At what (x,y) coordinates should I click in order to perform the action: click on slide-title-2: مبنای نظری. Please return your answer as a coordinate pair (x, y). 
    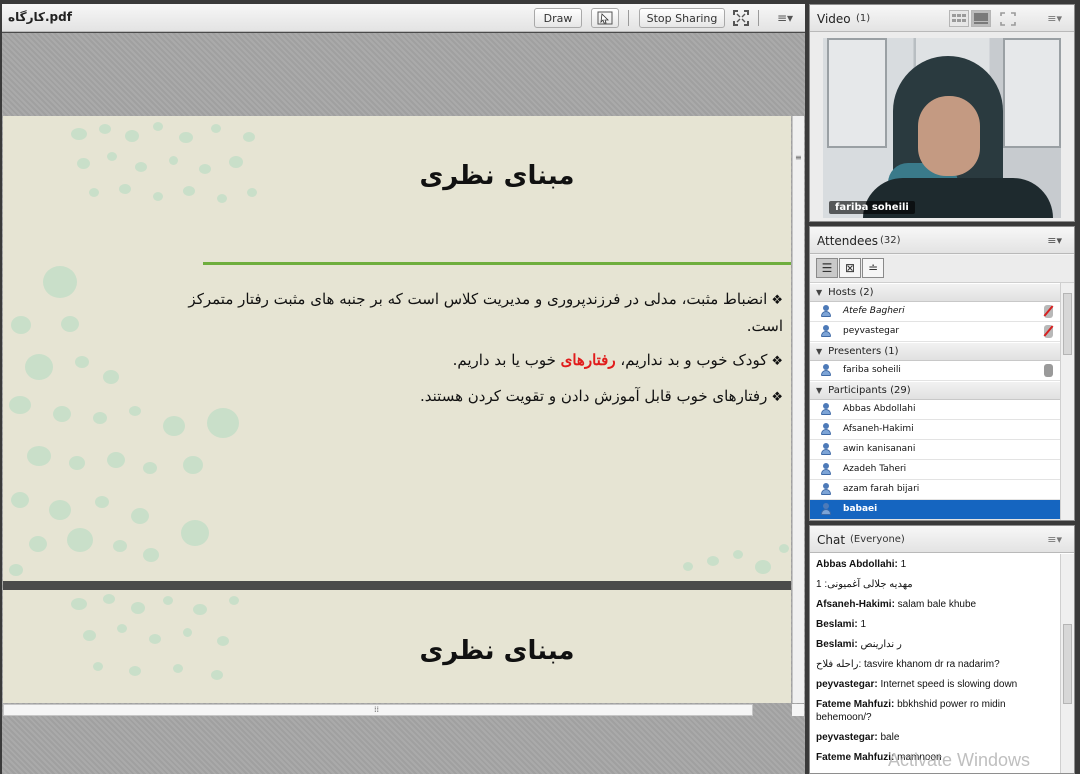
    Looking at the image, I should click on (497, 651).